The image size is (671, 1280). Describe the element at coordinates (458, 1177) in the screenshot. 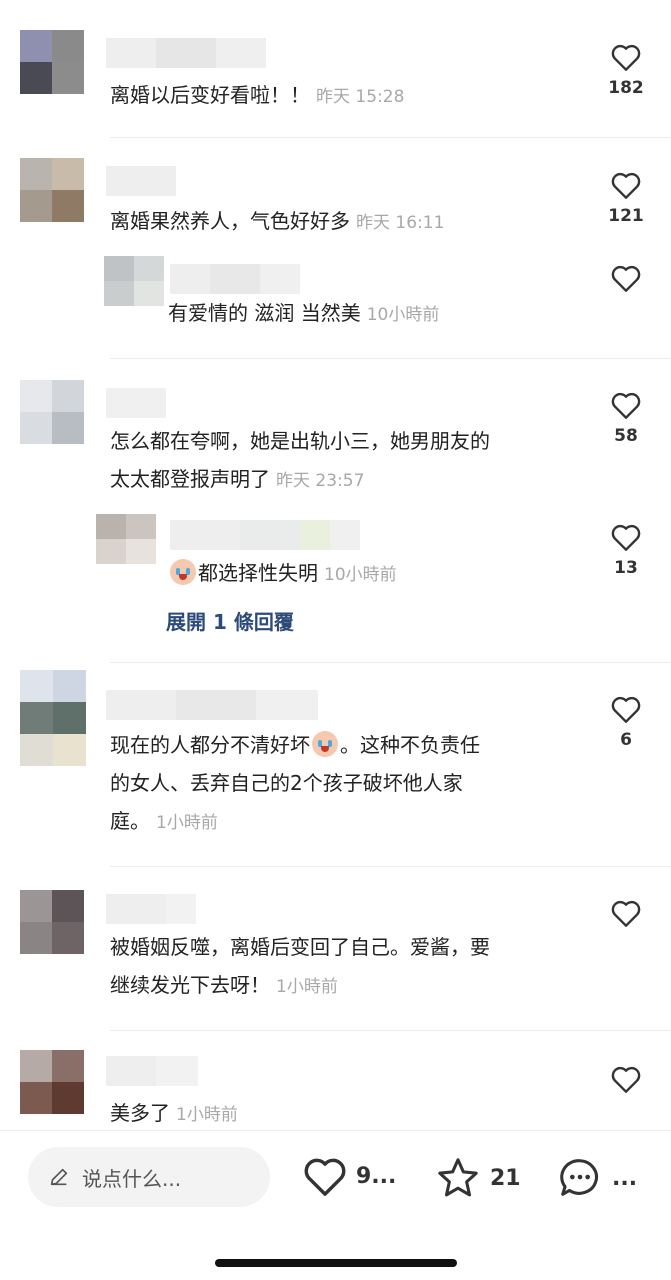

I see `star-icon` at that location.